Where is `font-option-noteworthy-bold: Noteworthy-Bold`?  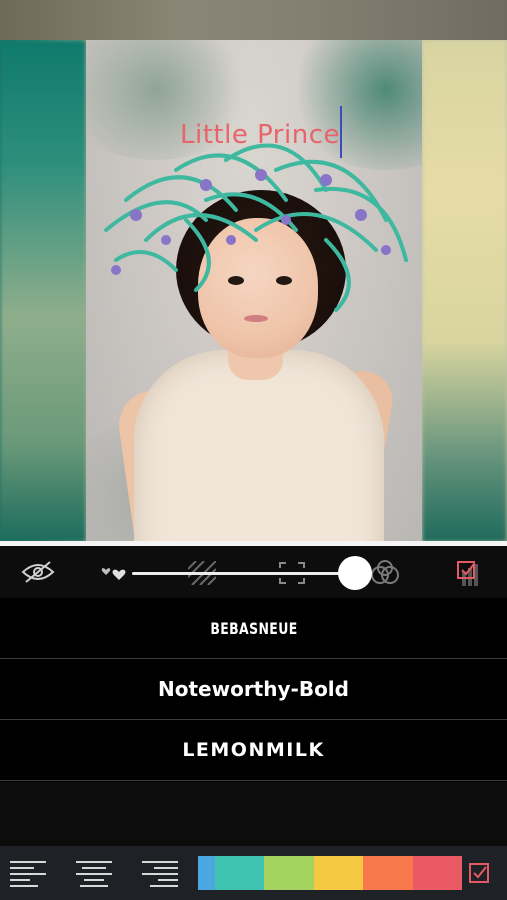 font-option-noteworthy-bold: Noteworthy-Bold is located at coordinates (253, 689).